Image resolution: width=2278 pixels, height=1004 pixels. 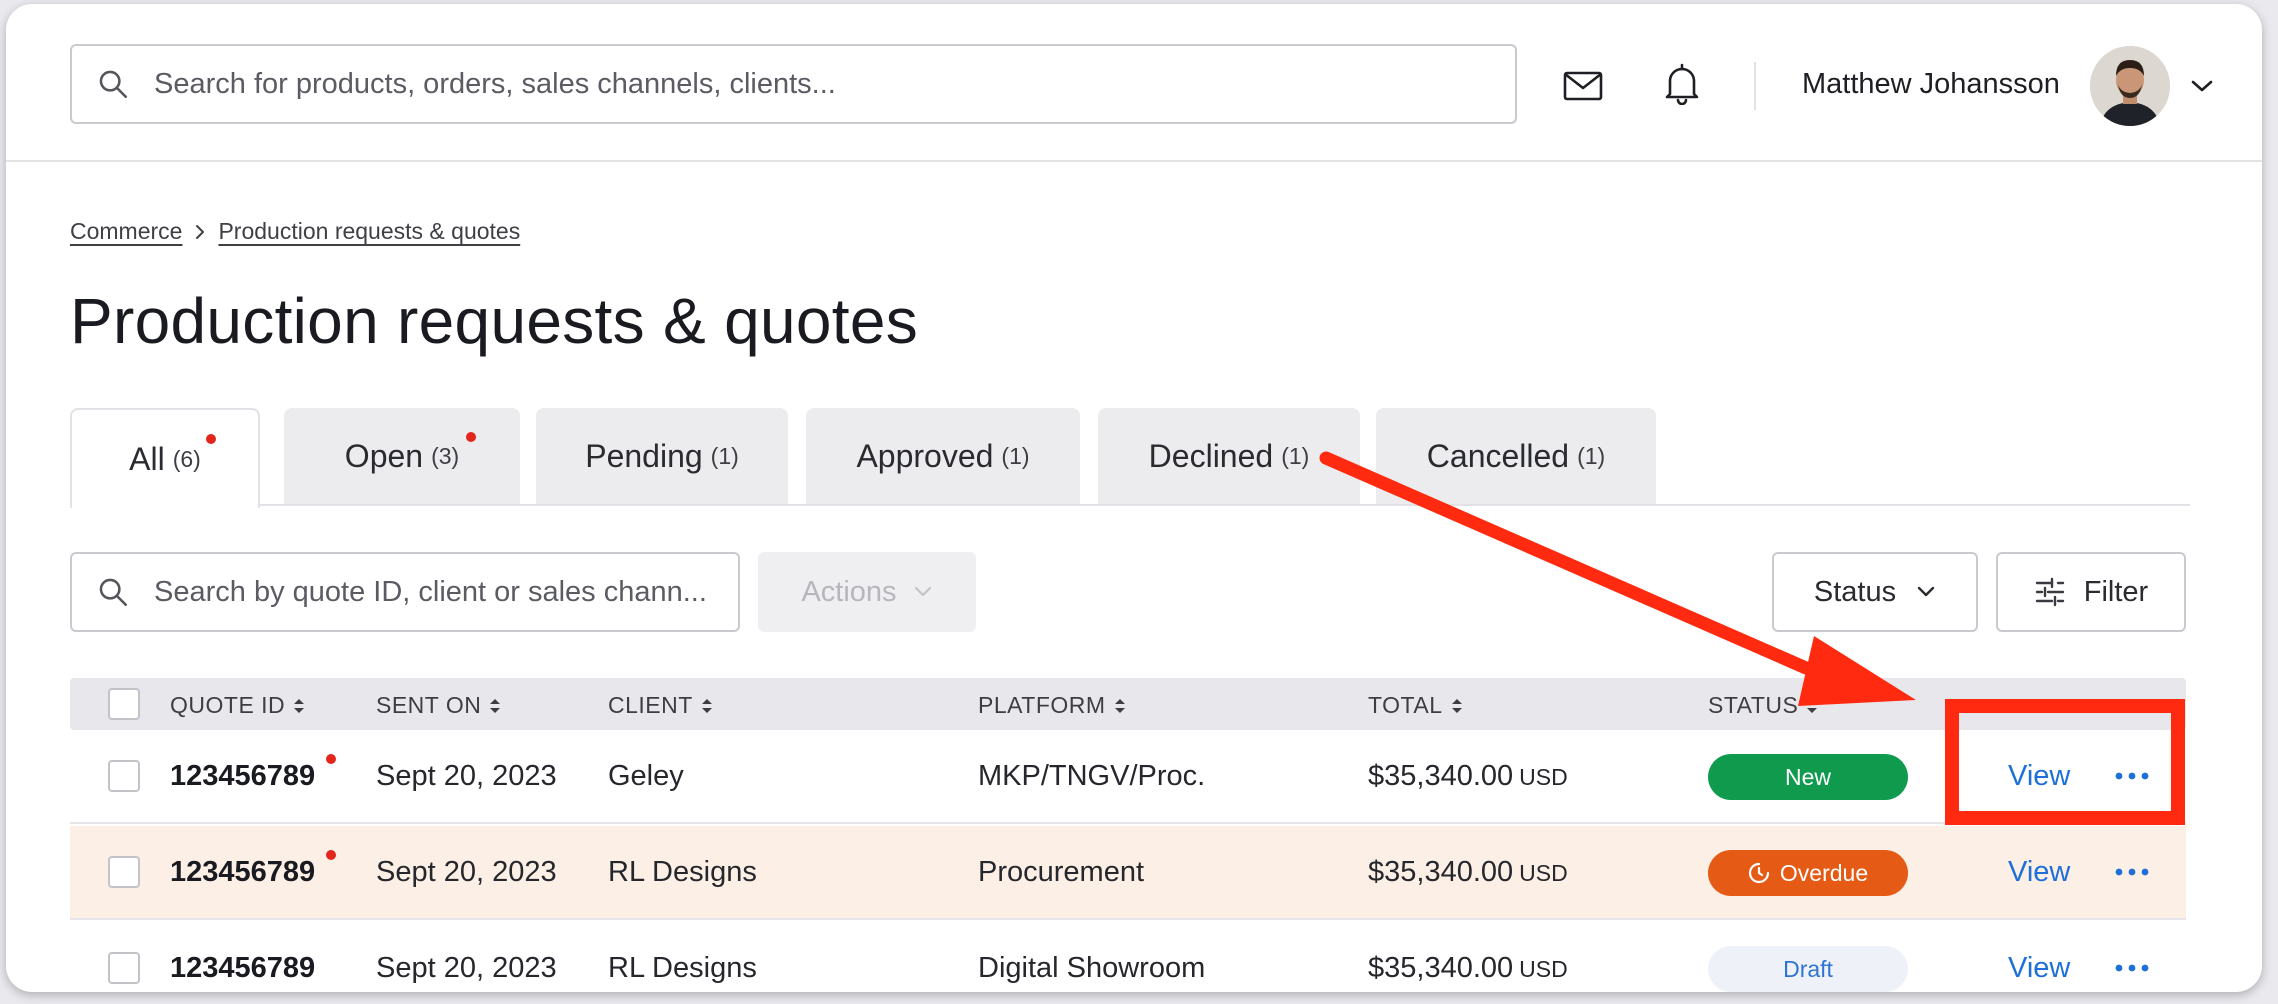 I want to click on column-quote-id: QUOTE ID, so click(x=237, y=705).